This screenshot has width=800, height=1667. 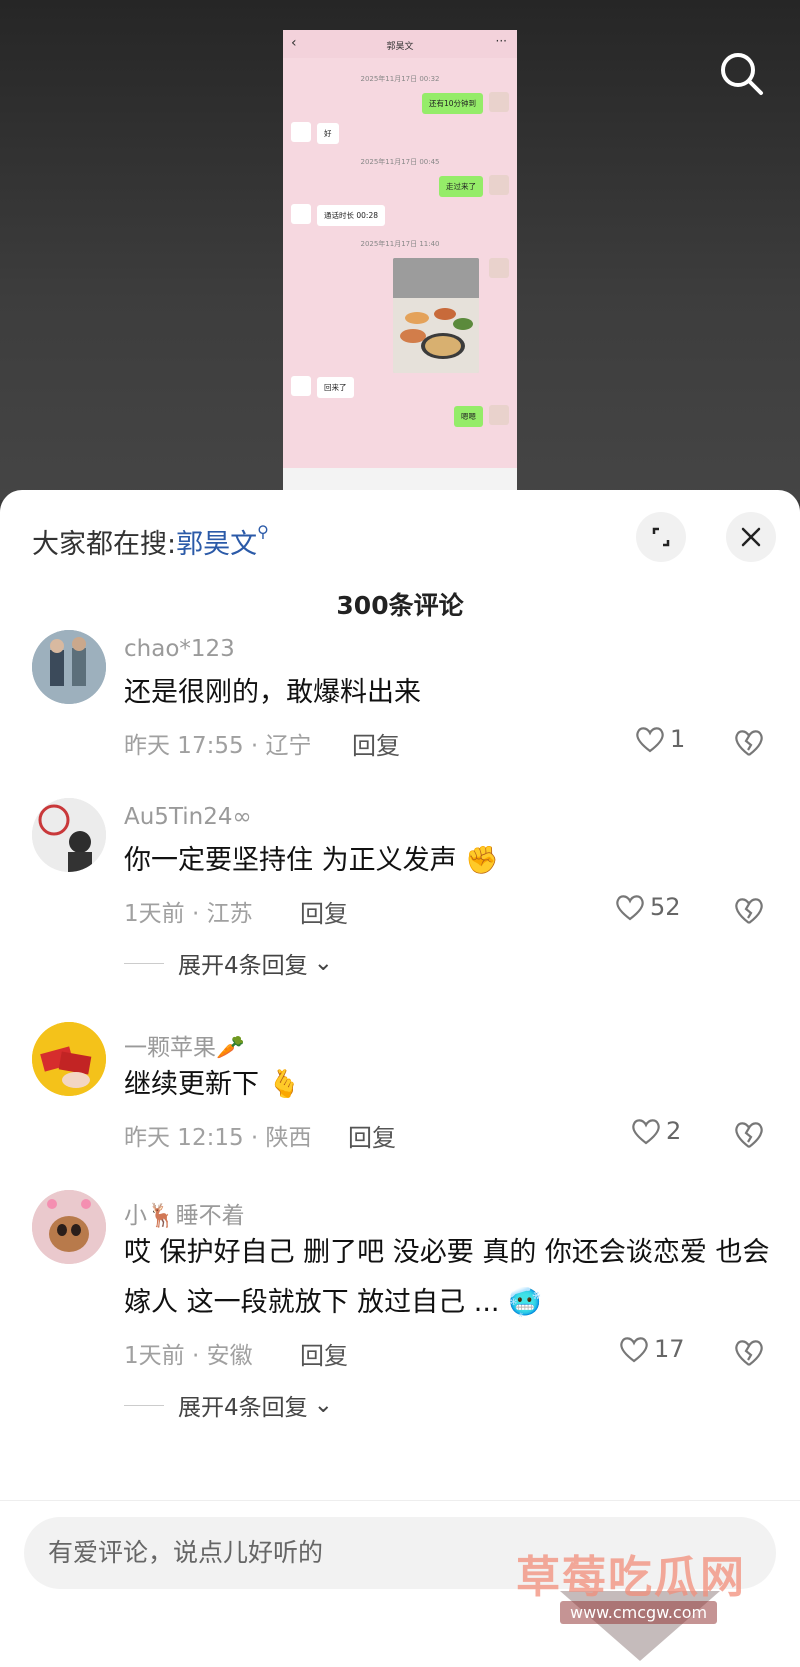 What do you see at coordinates (452, 103) in the screenshot?
I see `chat-bubble: 还有10分钟到` at bounding box center [452, 103].